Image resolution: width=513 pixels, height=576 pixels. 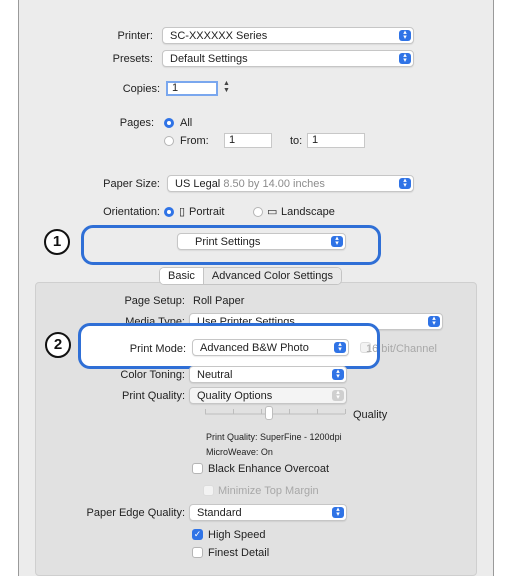 What do you see at coordinates (197, 534) in the screenshot?
I see `high-speed-checkbox: ✓` at bounding box center [197, 534].